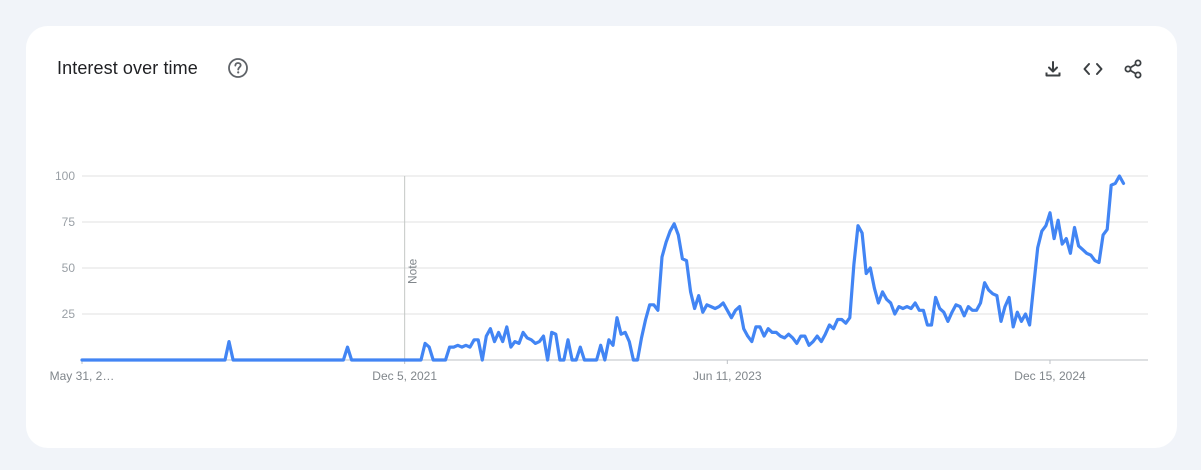  I want to click on x-tick-label: Dec 15, 2024, so click(1050, 376).